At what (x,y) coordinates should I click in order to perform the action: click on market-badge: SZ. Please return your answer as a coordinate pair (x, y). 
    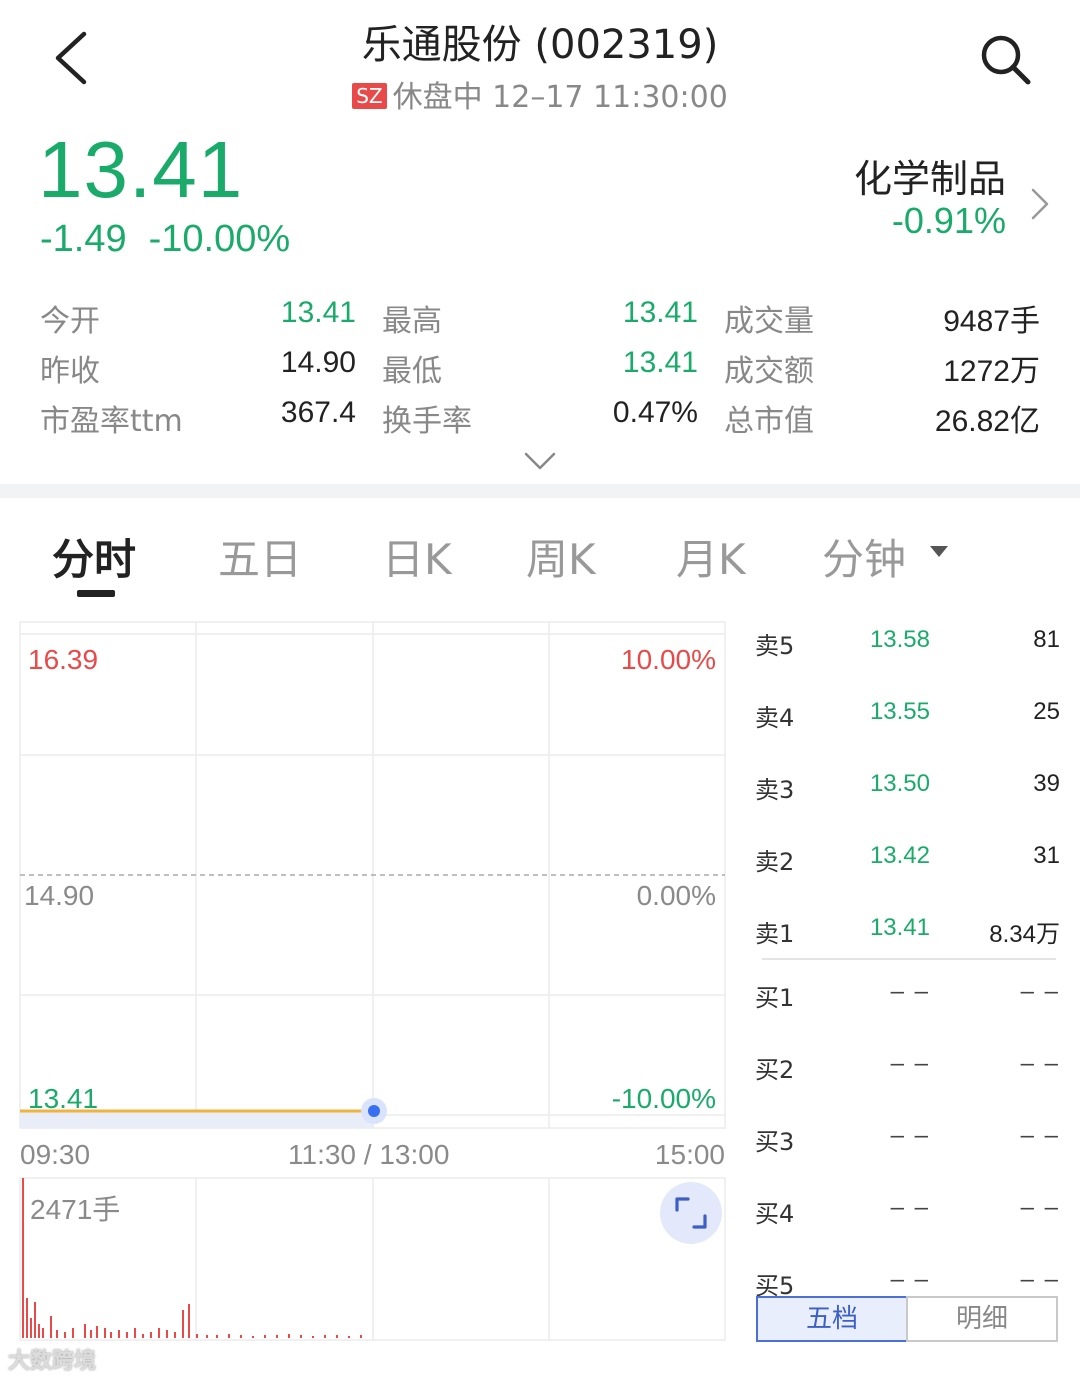
    Looking at the image, I should click on (369, 96).